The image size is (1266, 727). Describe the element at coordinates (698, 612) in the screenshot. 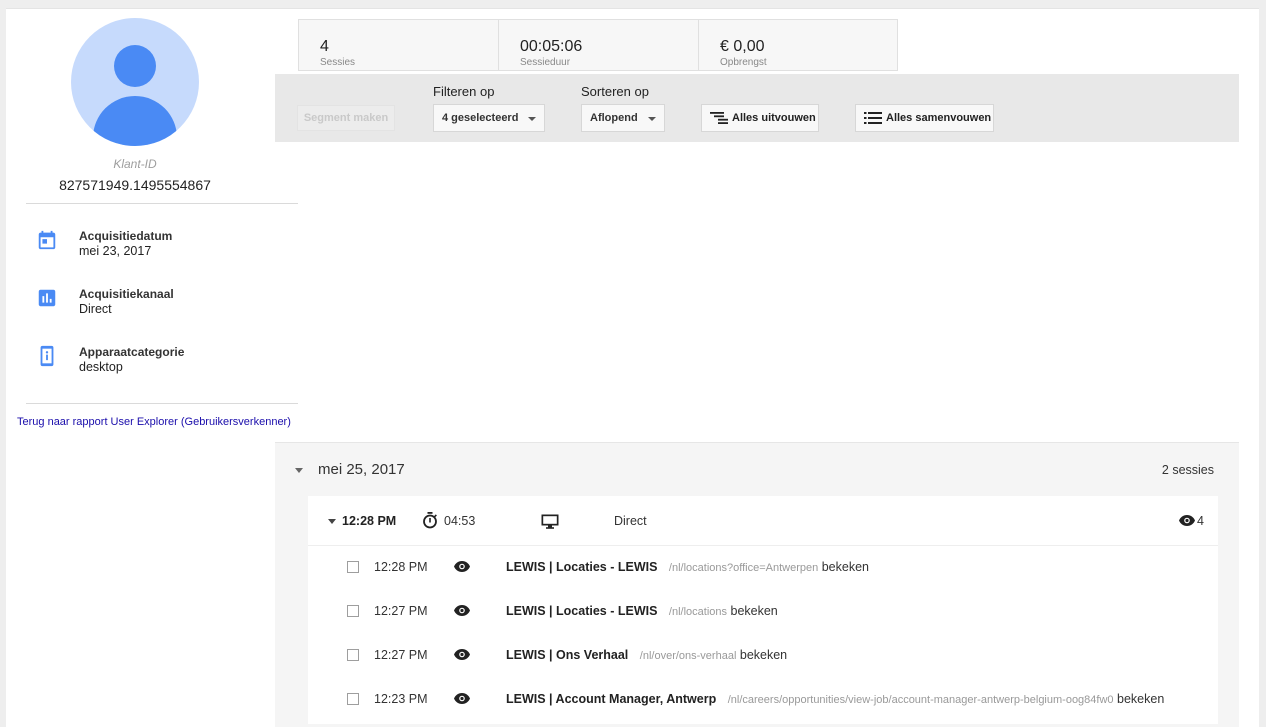

I see `hit-page-path: /nl/locations` at that location.